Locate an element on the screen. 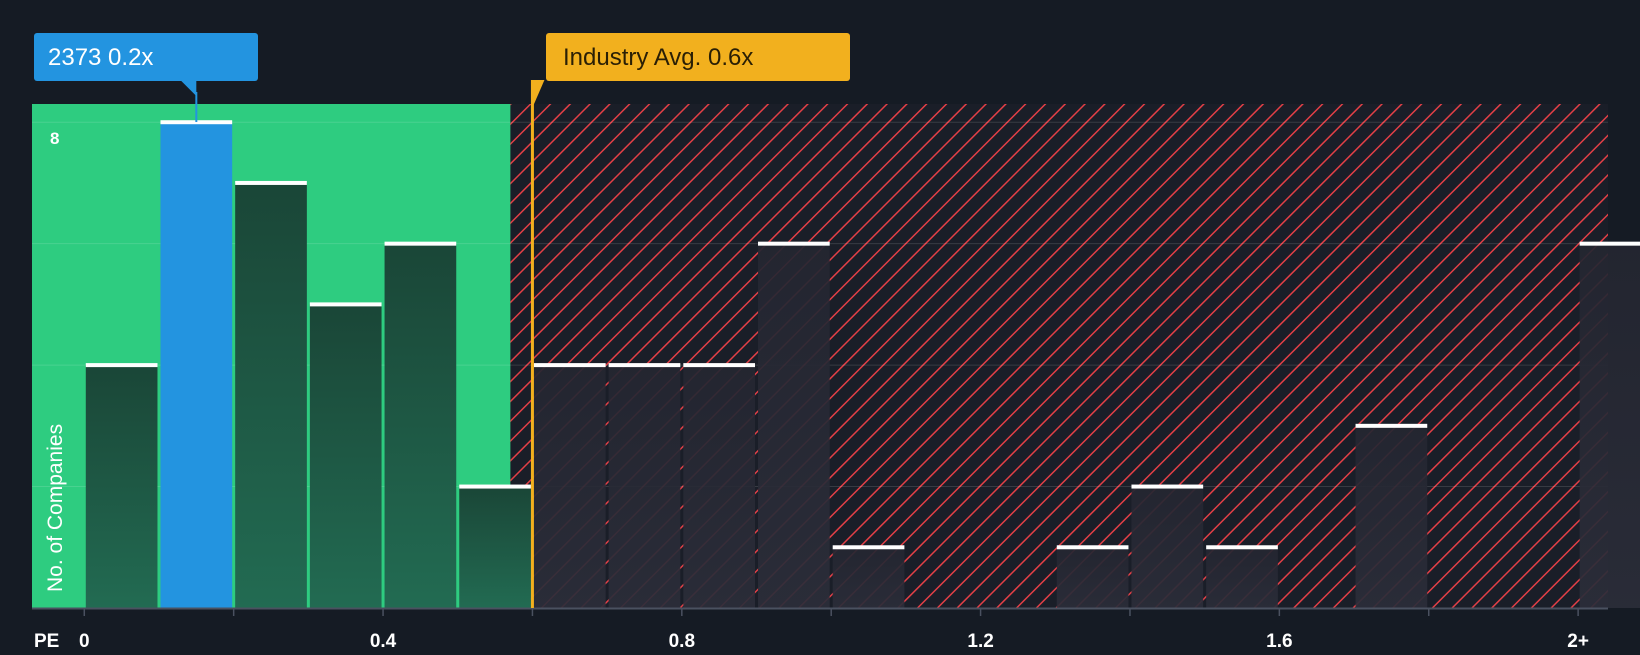 This screenshot has width=1640, height=655. y-axis-label: No. of Companies is located at coordinates (55, 508).